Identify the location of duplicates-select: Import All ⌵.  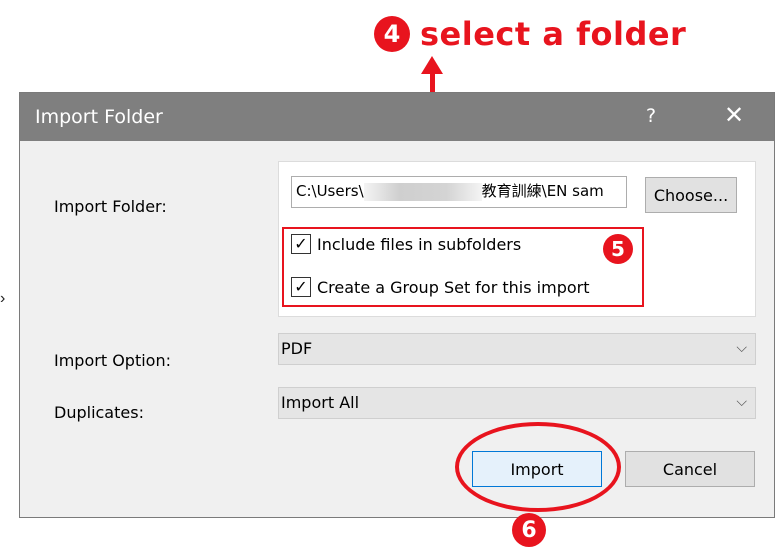
(517, 403).